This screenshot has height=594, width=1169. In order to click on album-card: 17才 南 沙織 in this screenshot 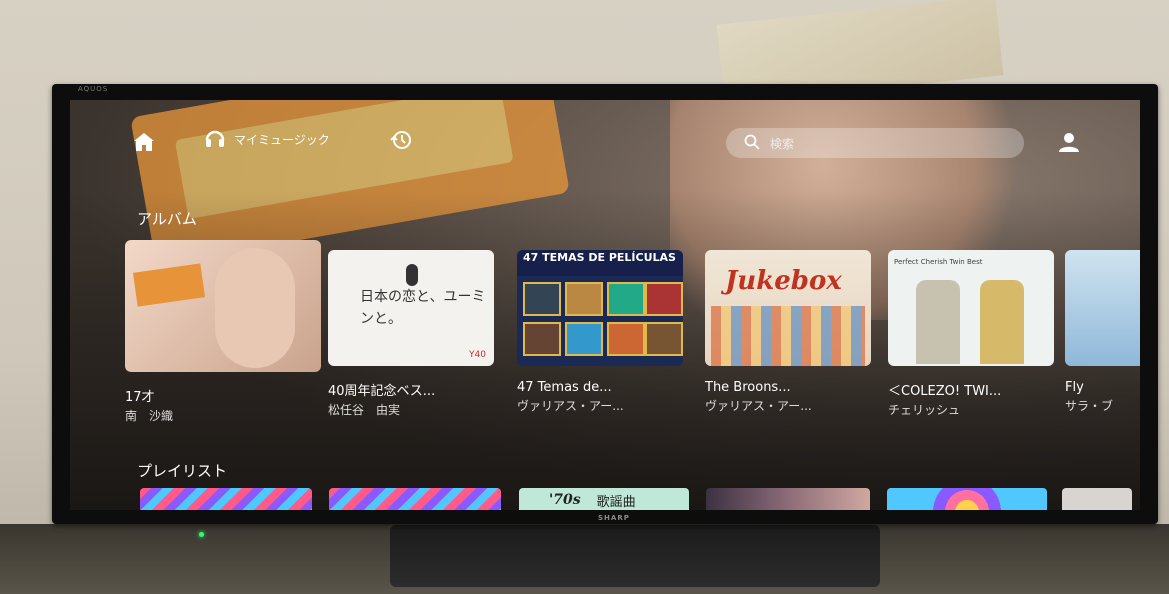, I will do `click(223, 332)`.